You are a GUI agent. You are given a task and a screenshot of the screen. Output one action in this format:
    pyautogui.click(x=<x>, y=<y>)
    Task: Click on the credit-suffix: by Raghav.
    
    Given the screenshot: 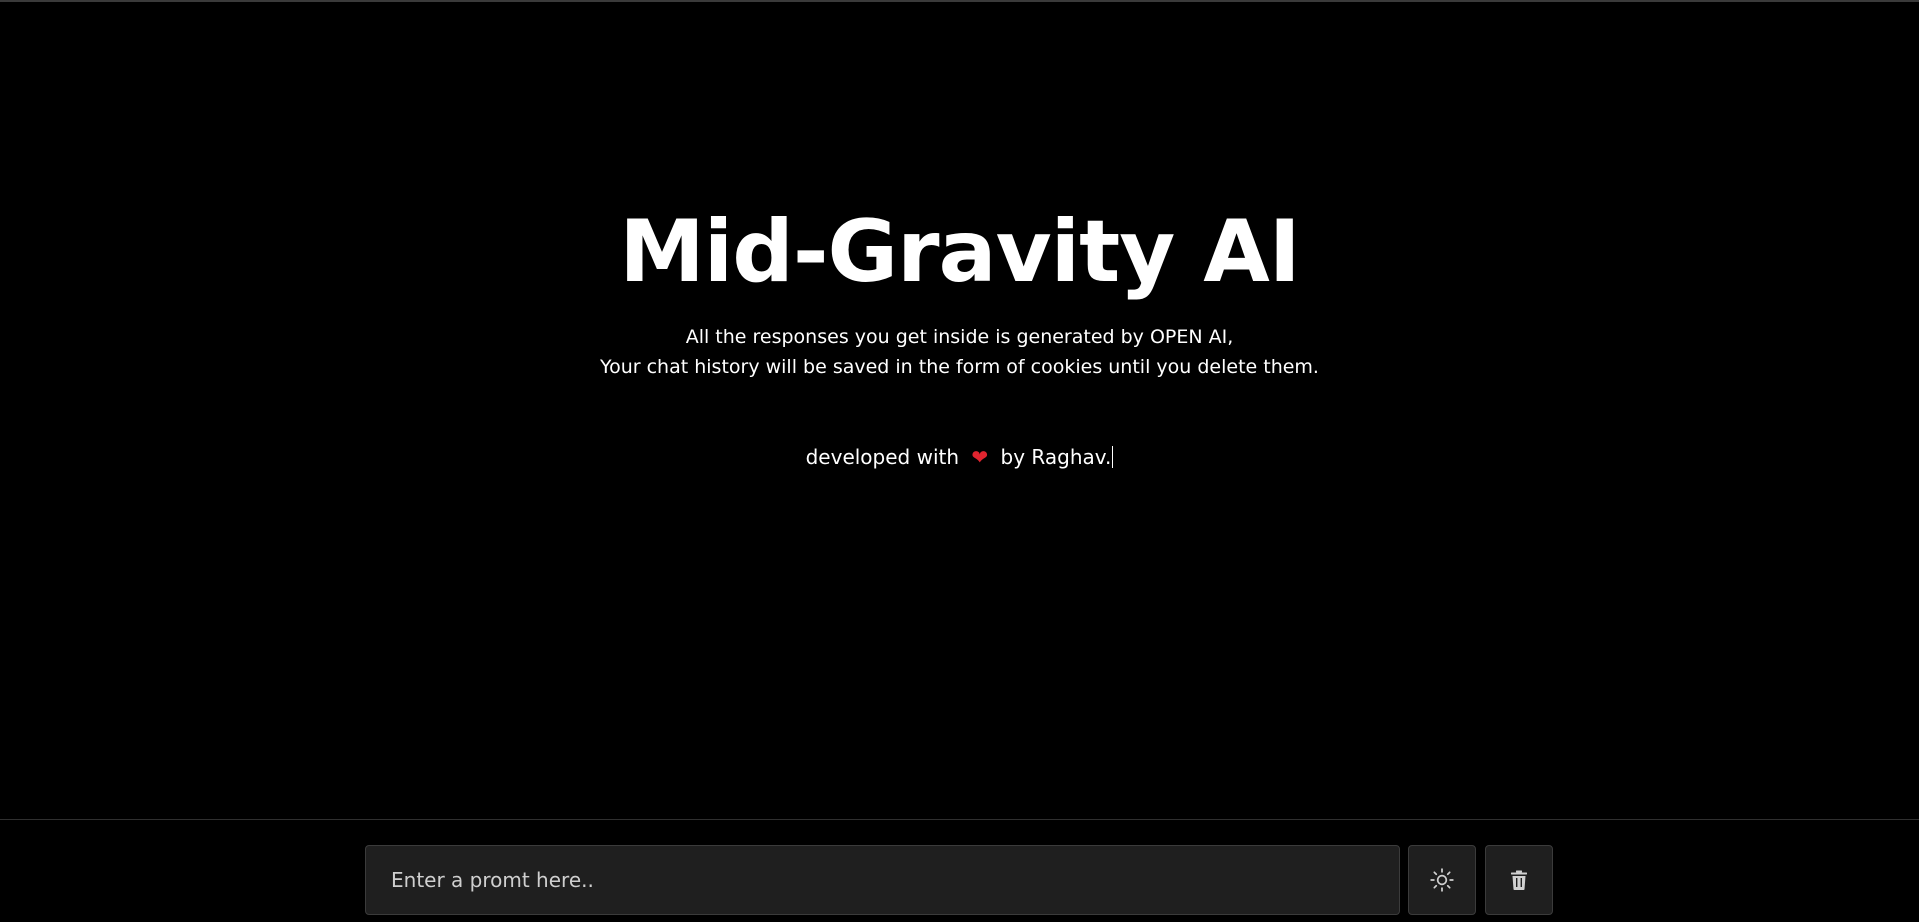 What is the action you would take?
    pyautogui.click(x=1056, y=457)
    